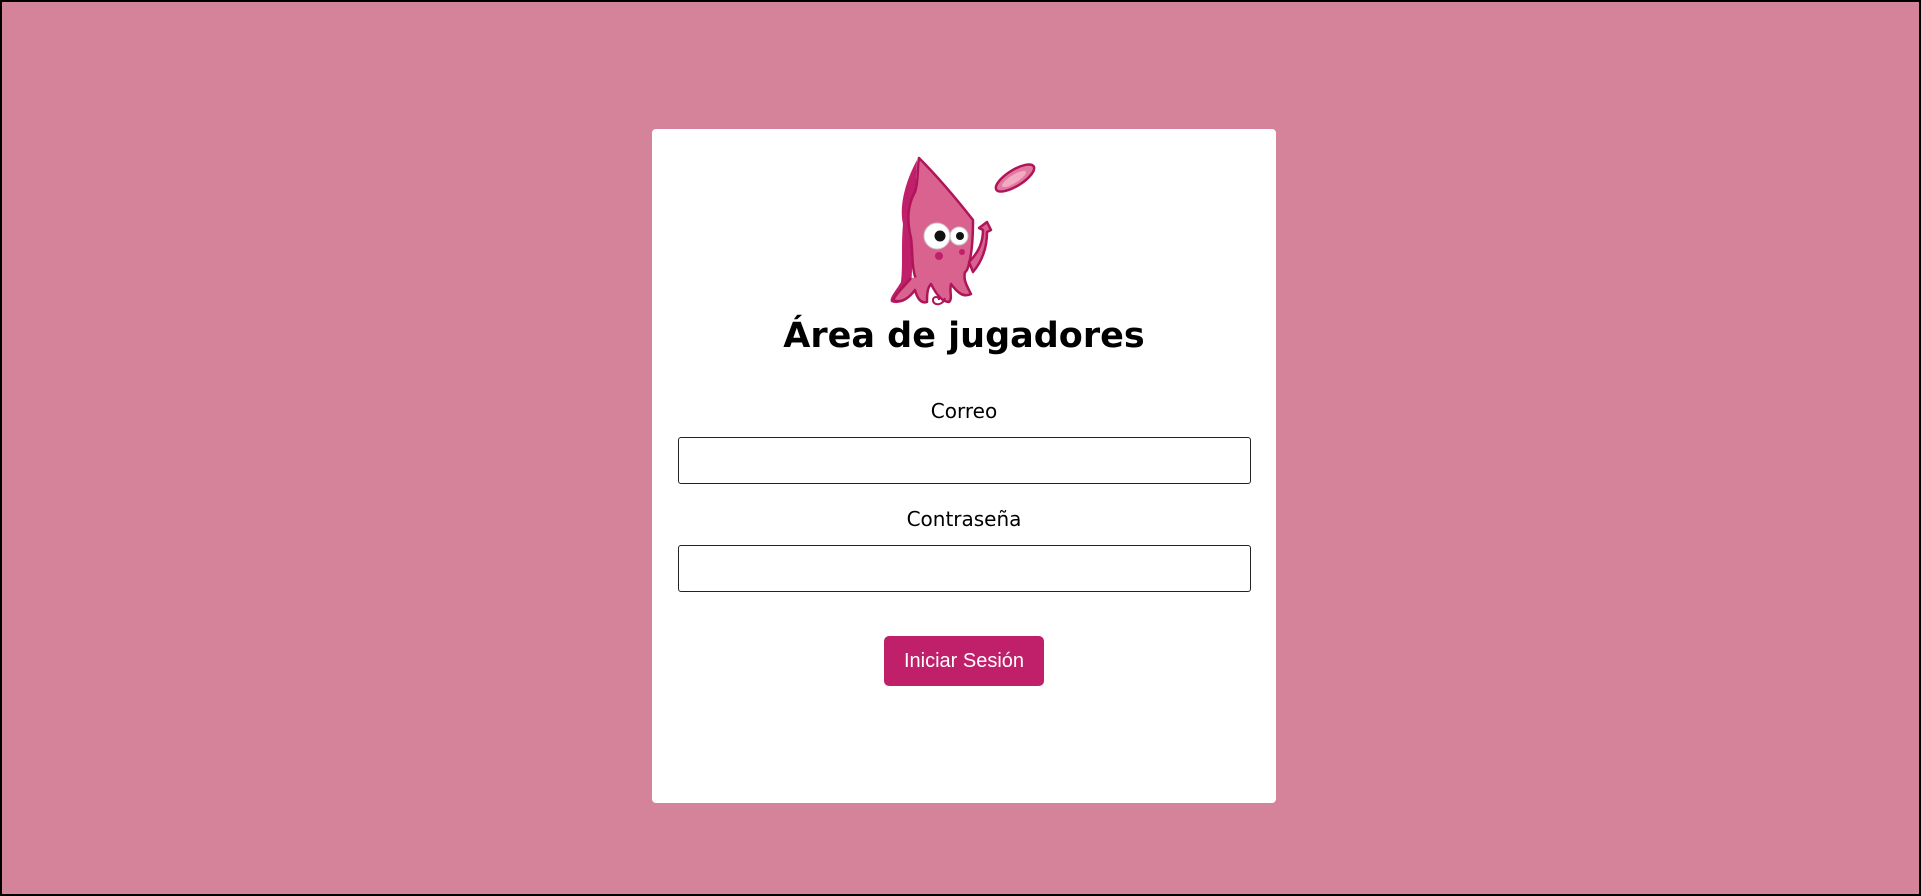 This screenshot has height=896, width=1921. Describe the element at coordinates (964, 661) in the screenshot. I see `login-button: Iniciar Sesión` at that location.